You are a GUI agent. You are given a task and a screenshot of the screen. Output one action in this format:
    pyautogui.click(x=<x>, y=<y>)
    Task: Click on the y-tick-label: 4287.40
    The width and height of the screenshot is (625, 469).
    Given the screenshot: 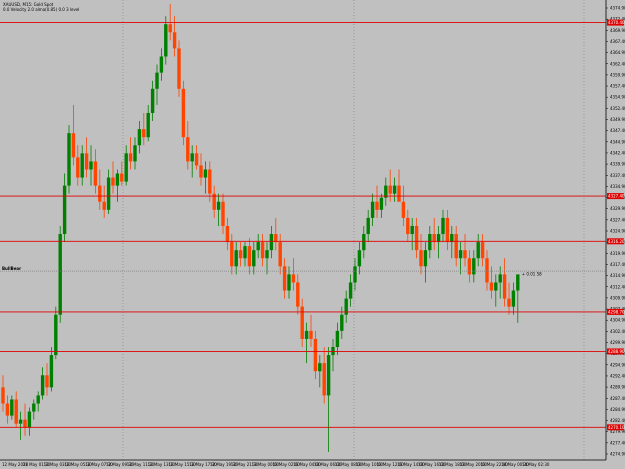 What is the action you would take?
    pyautogui.click(x=617, y=398)
    